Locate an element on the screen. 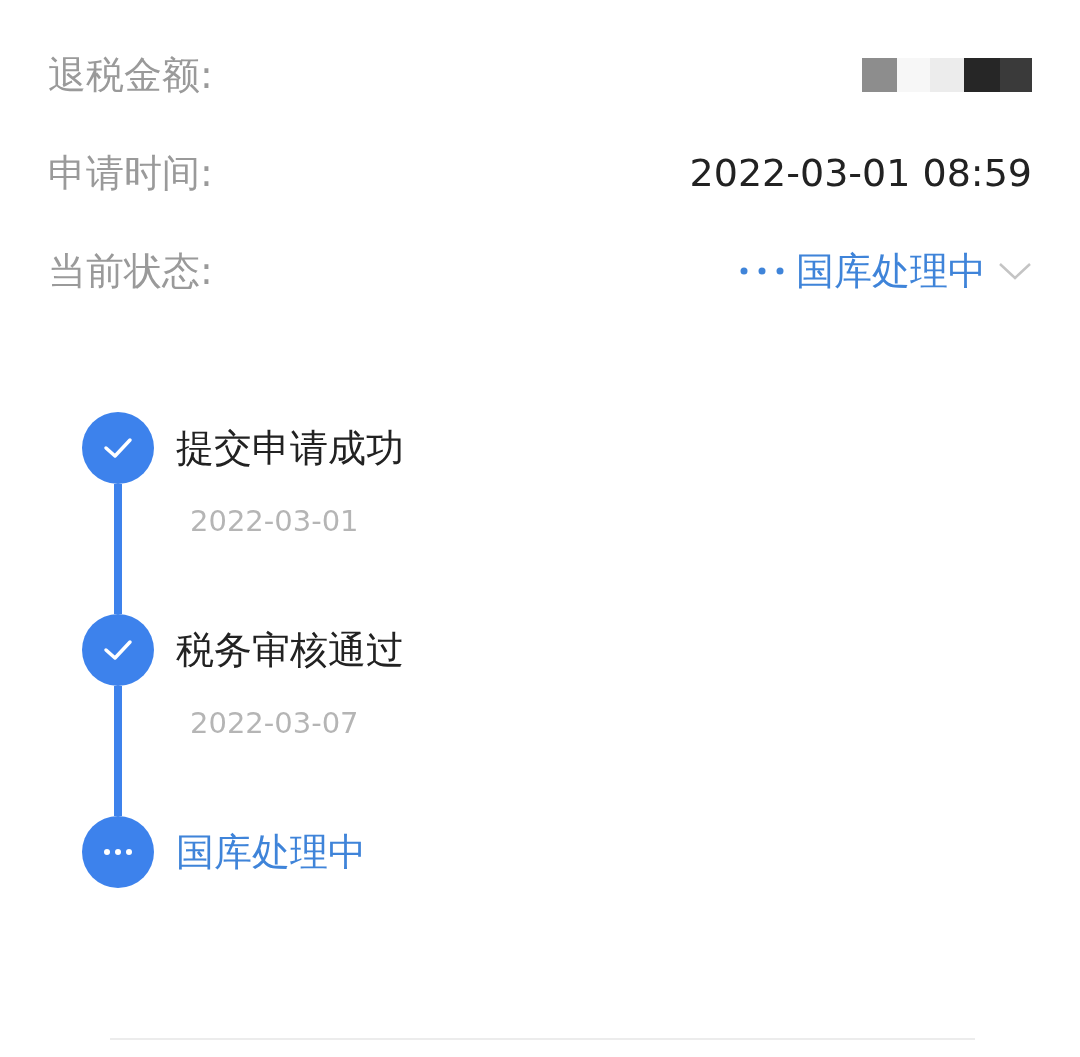  step-date: 2022-03-07 is located at coordinates (275, 723).